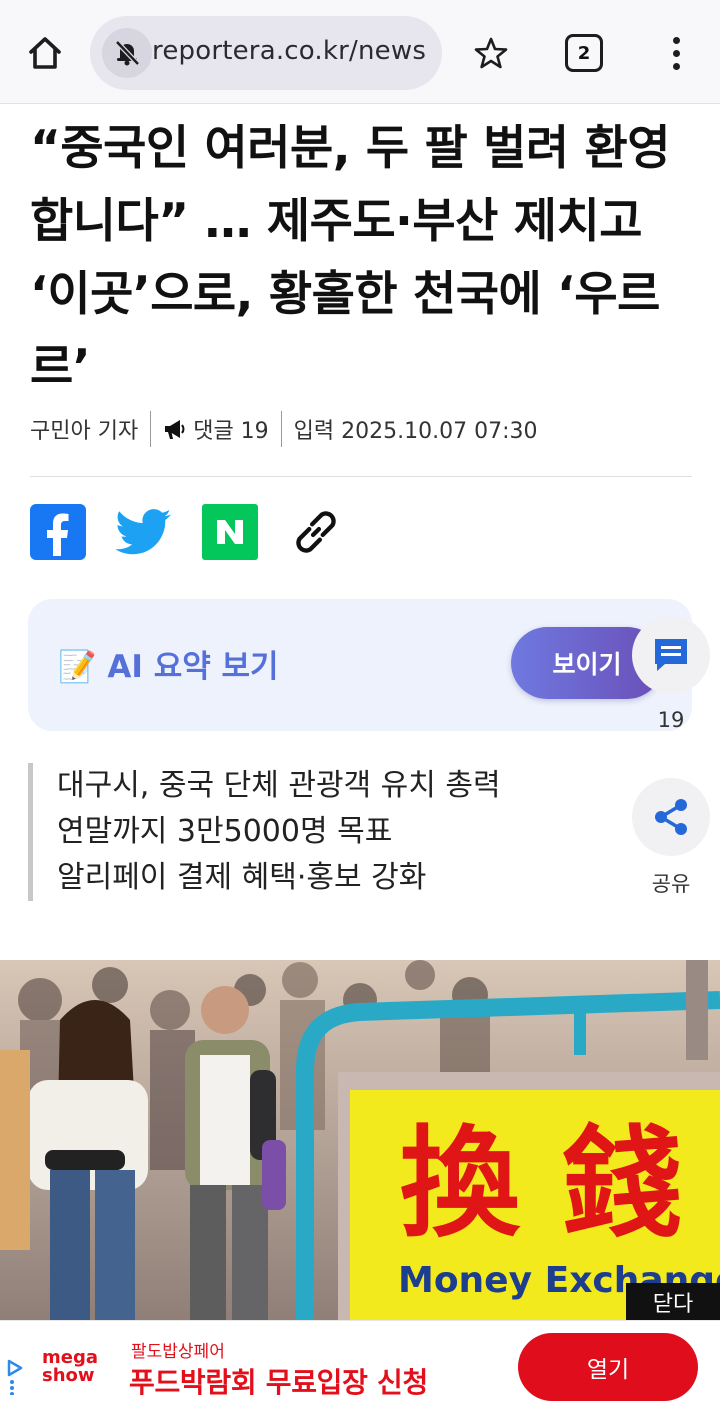 The image size is (720, 1413). I want to click on facebook-icon, so click(58, 532).